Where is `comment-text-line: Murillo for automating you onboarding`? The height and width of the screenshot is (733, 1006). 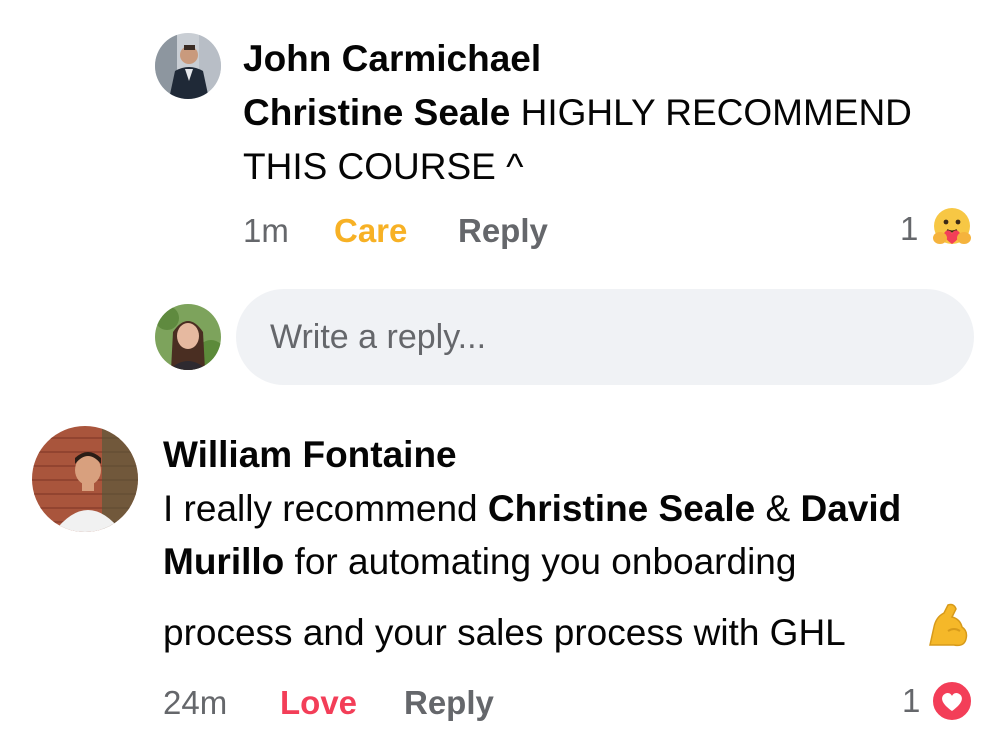 comment-text-line: Murillo for automating you onboarding is located at coordinates (479, 561).